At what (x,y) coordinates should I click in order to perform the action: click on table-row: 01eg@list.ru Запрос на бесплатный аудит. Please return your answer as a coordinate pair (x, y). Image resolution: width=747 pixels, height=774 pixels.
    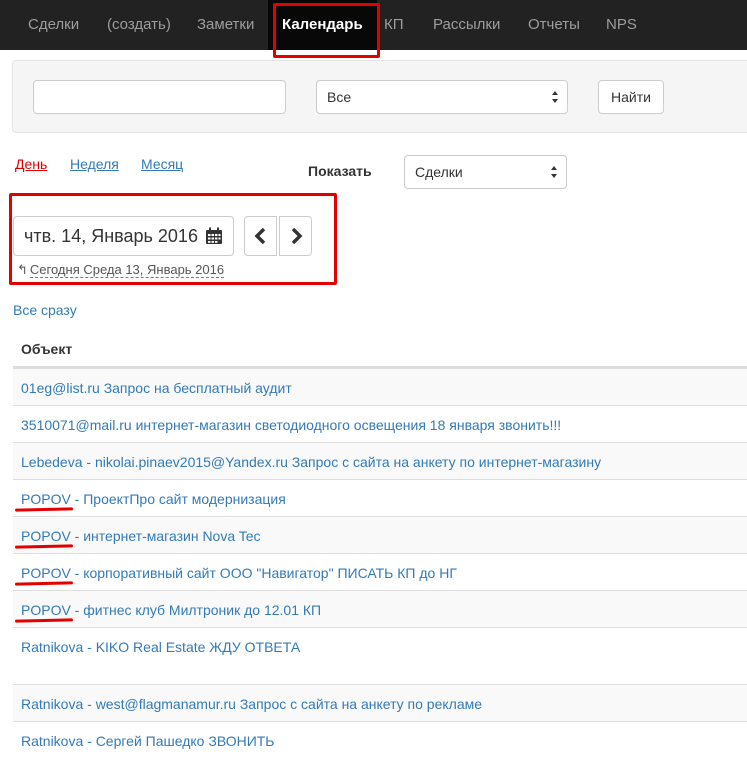
    Looking at the image, I should click on (380, 386).